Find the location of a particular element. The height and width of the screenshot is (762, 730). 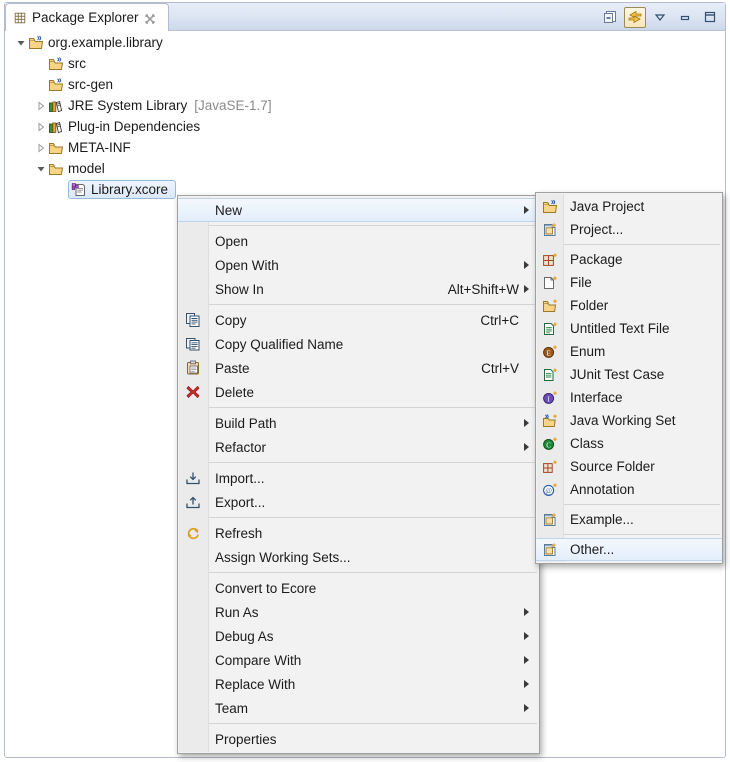

tree-item-label: Plug-in Dependencies is located at coordinates (134, 126).